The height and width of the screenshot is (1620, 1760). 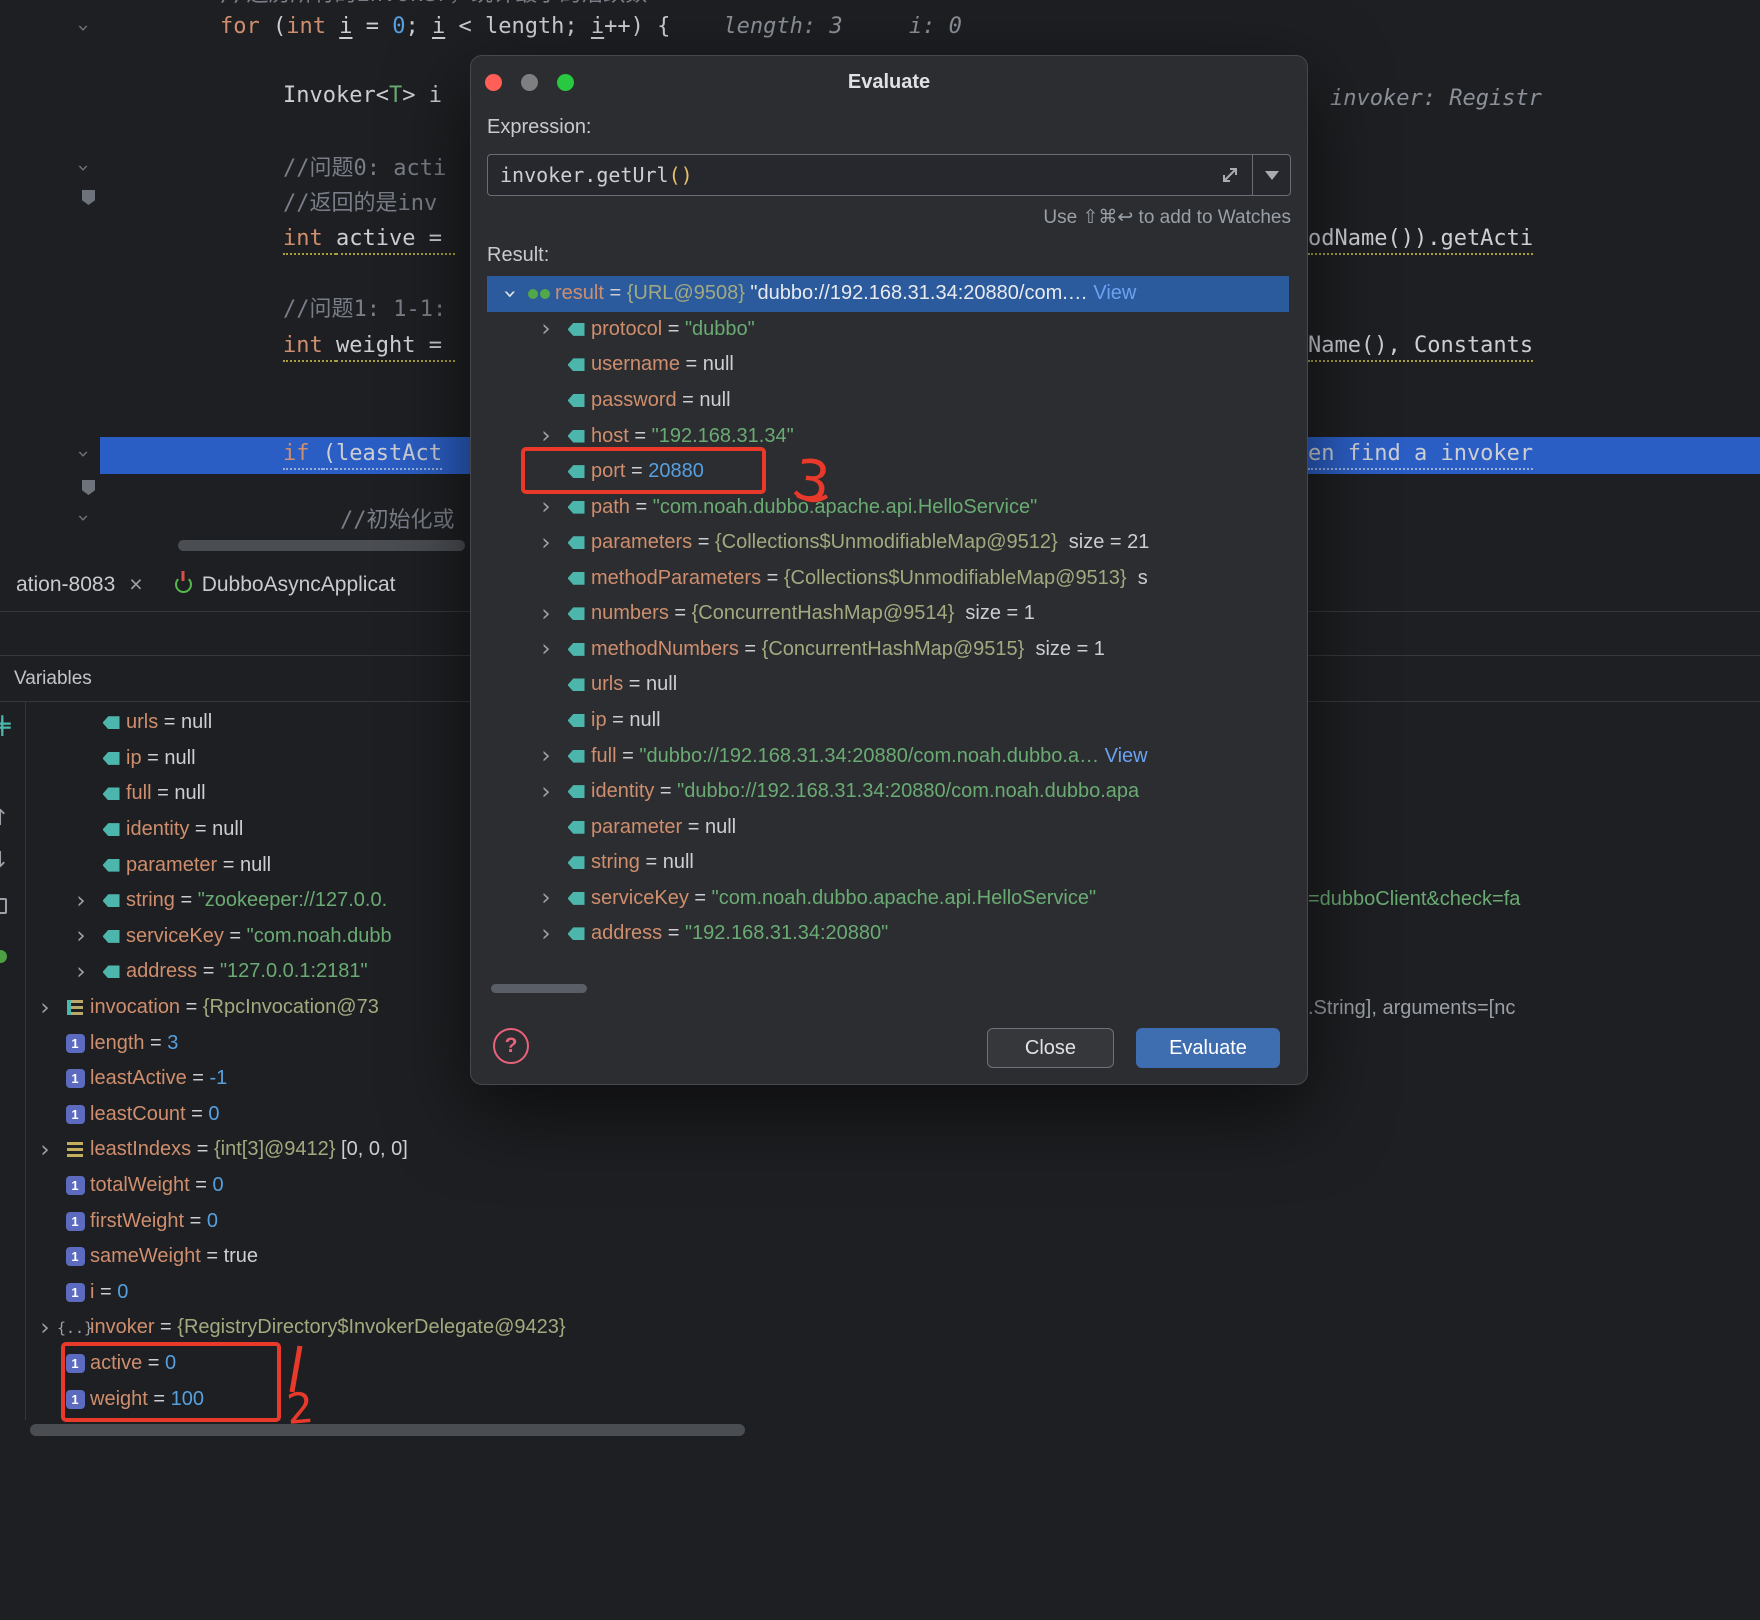 I want to click on variable-value: = null, so click(x=178, y=793).